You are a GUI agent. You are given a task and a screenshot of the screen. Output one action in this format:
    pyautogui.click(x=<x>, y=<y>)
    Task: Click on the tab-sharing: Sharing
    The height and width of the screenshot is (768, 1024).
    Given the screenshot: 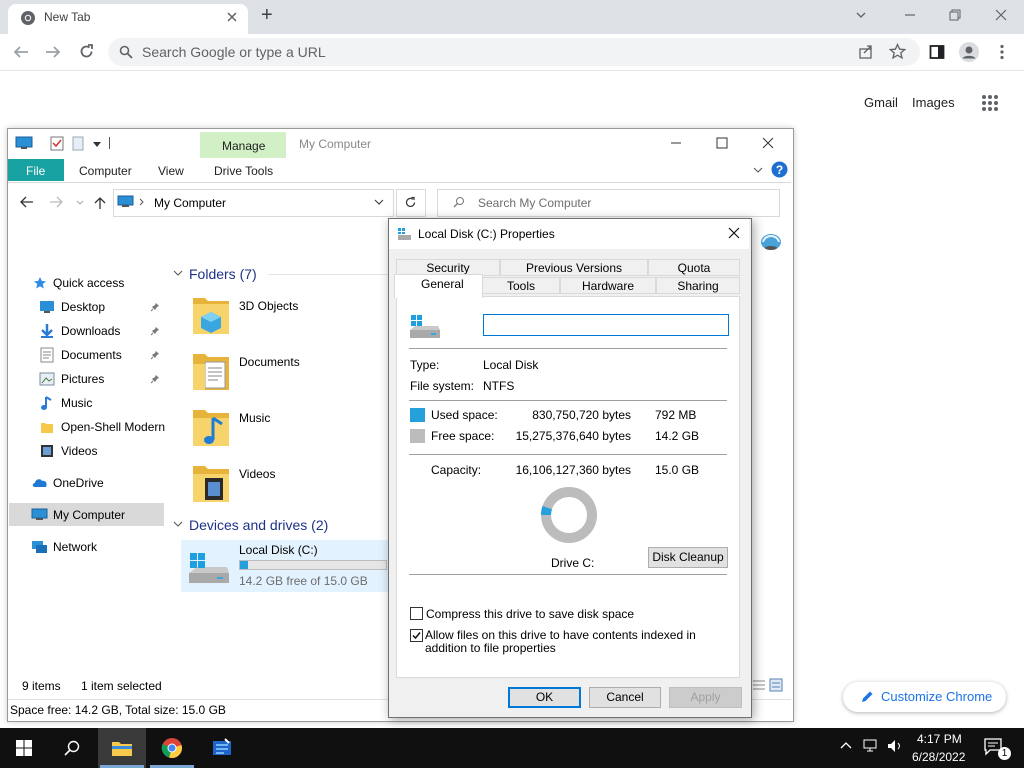 What is the action you would take?
    pyautogui.click(x=698, y=285)
    